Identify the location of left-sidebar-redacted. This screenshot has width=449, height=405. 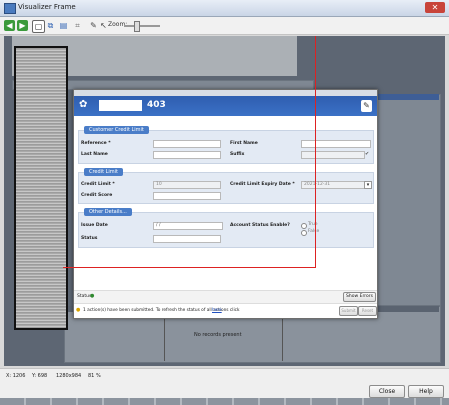
(41, 188).